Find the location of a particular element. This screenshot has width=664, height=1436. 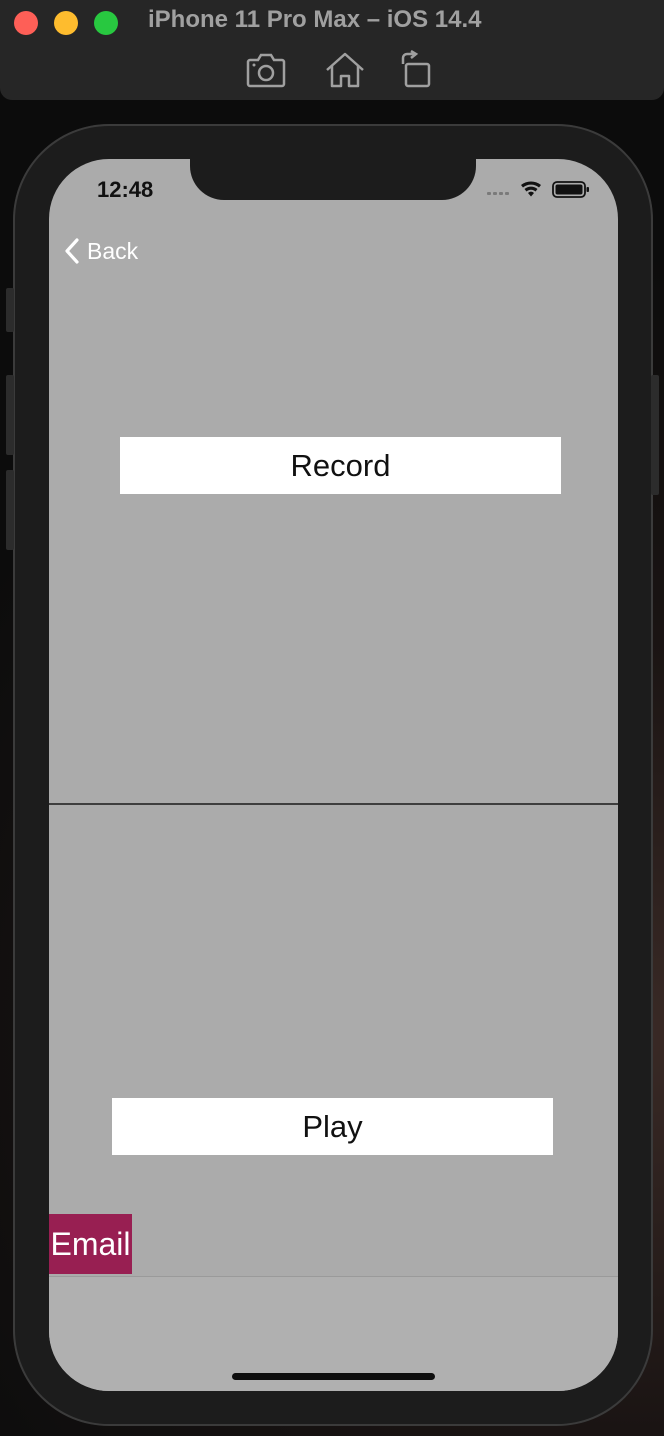

home-indicator is located at coordinates (333, 1376).